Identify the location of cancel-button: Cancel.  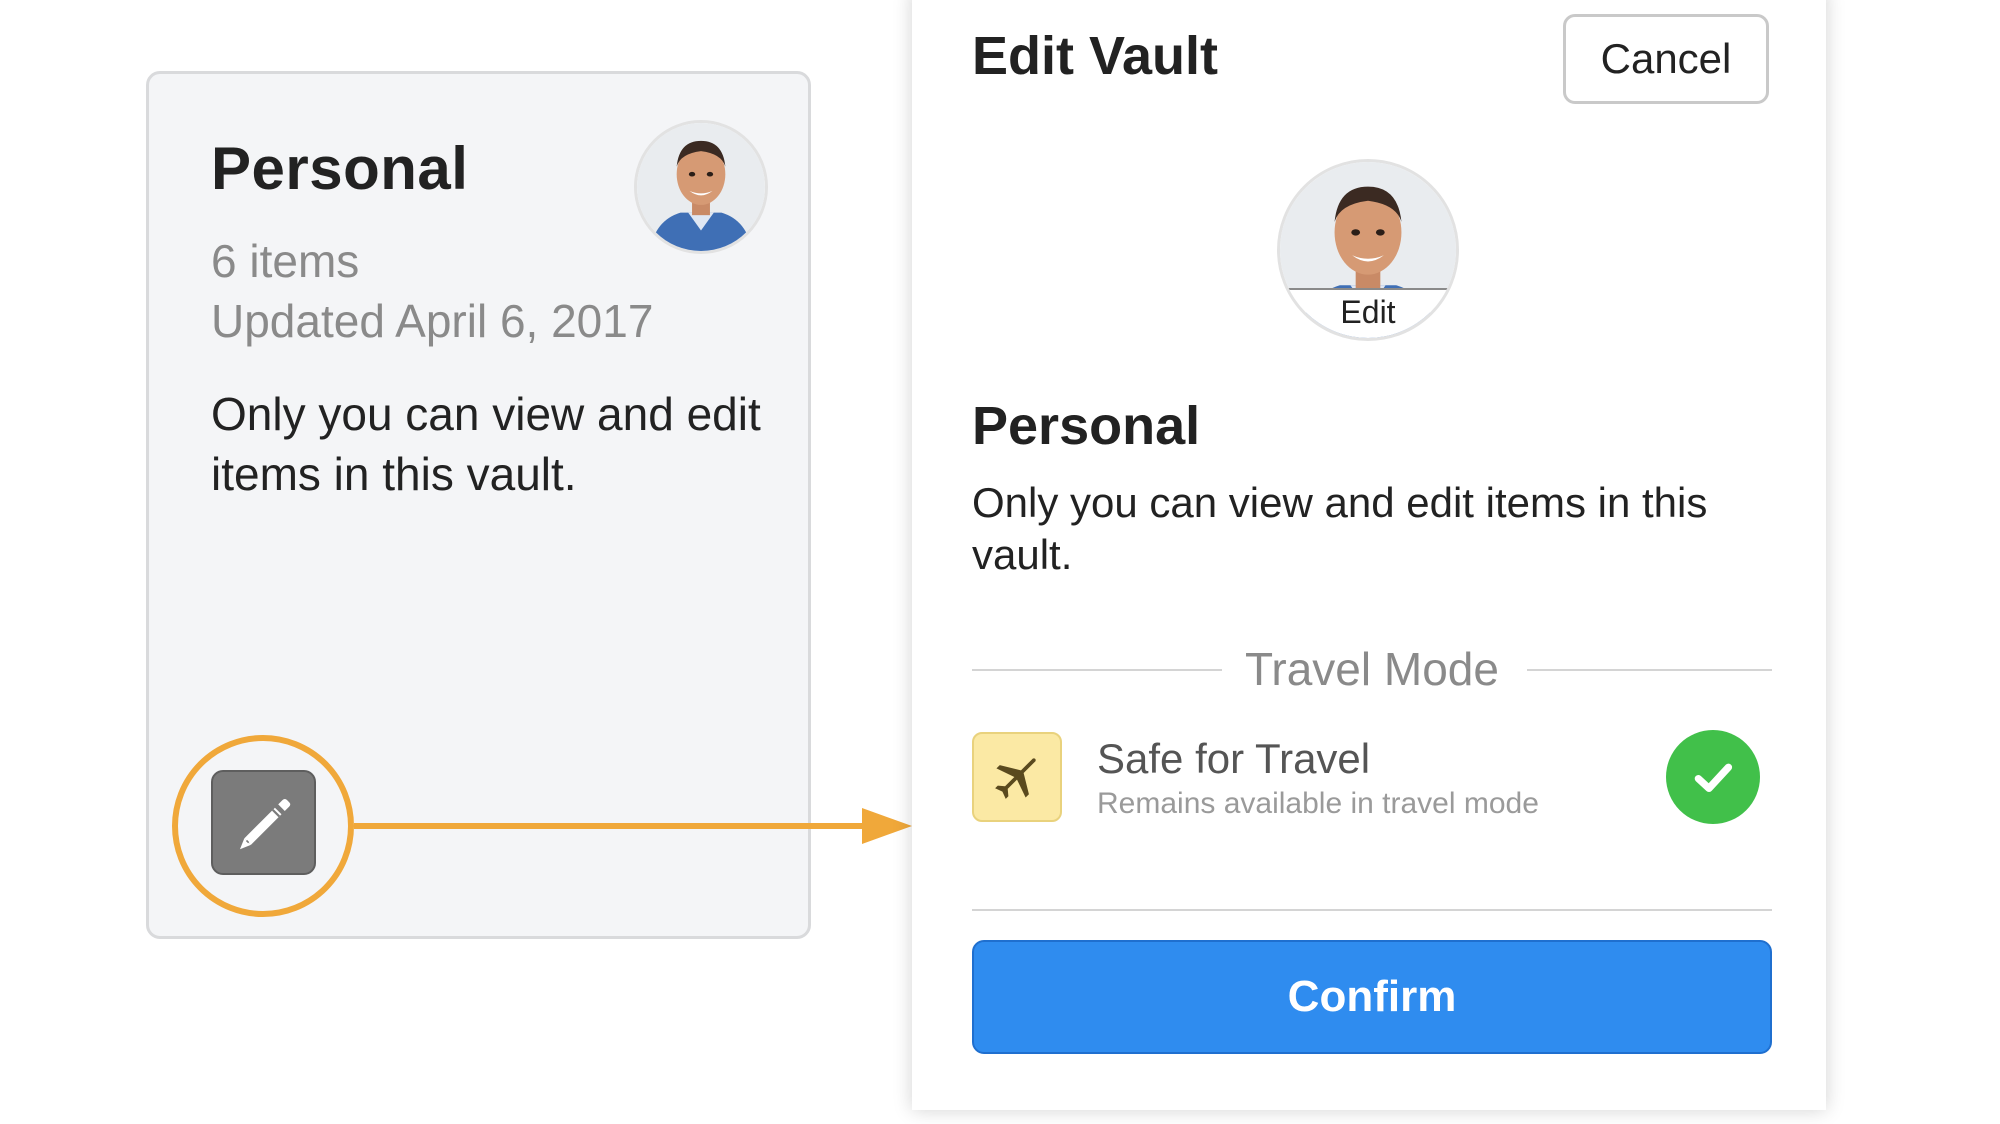
(1666, 59).